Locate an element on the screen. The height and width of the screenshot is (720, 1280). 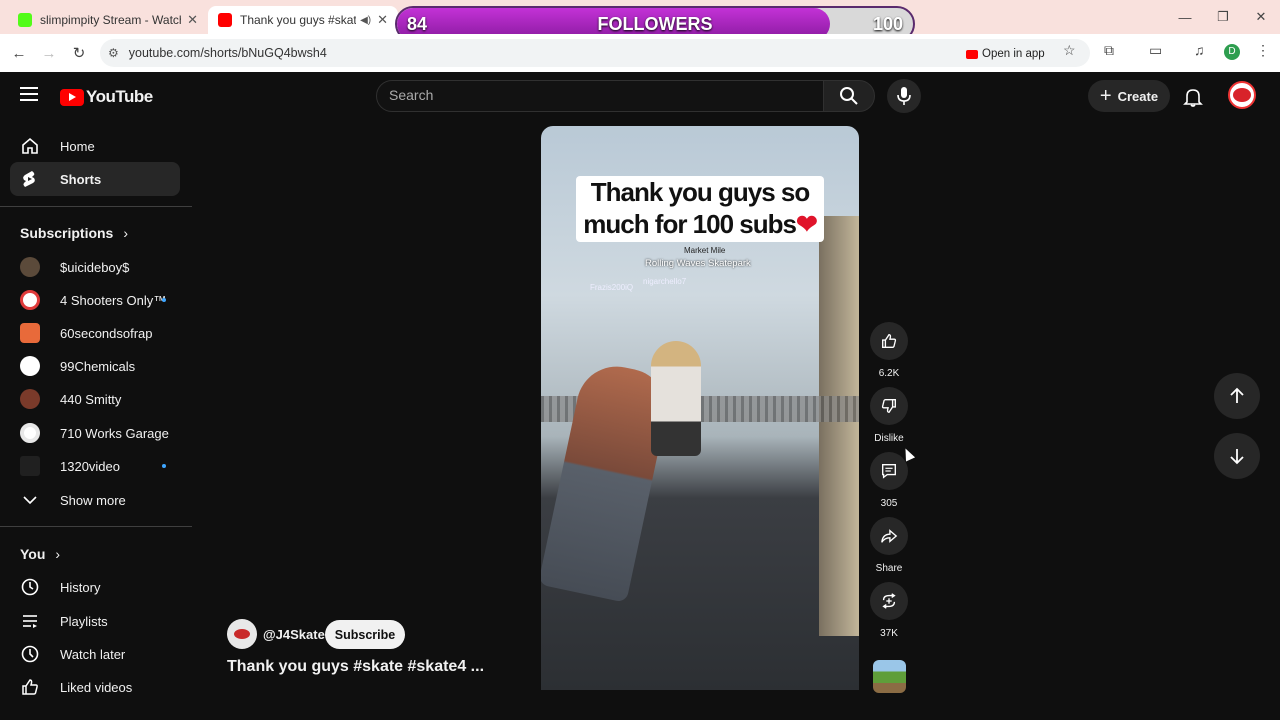
remix-count: 37K is located at coordinates (889, 633).